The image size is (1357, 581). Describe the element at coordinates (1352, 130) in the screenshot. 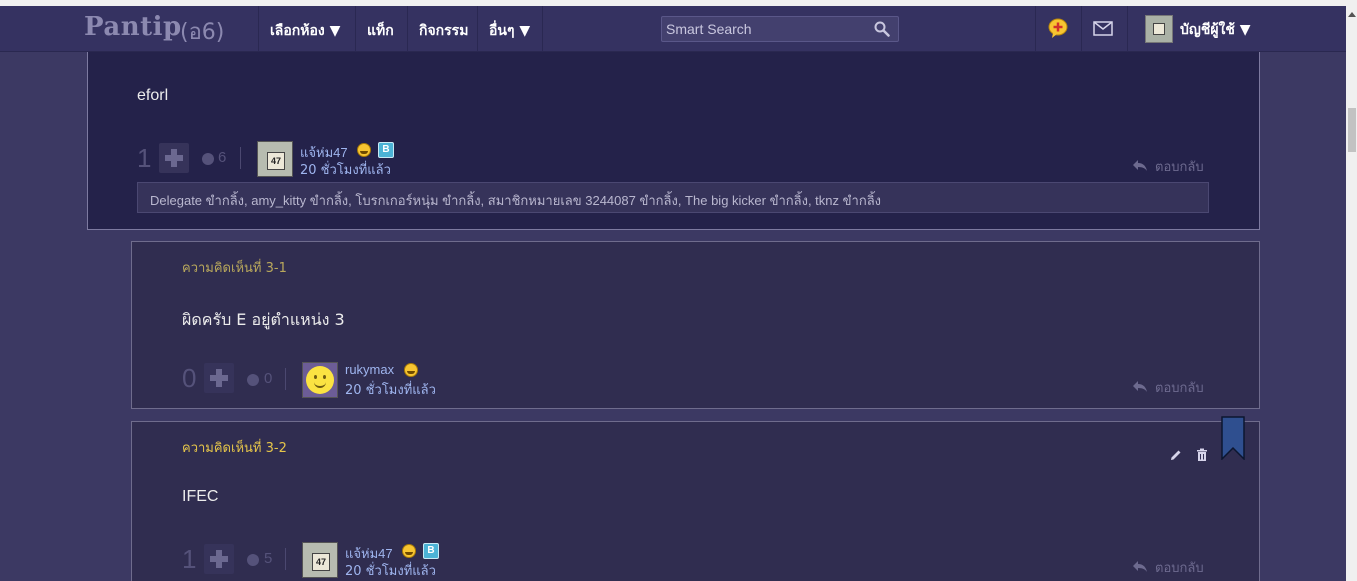

I see `scrollbar-thumb` at that location.